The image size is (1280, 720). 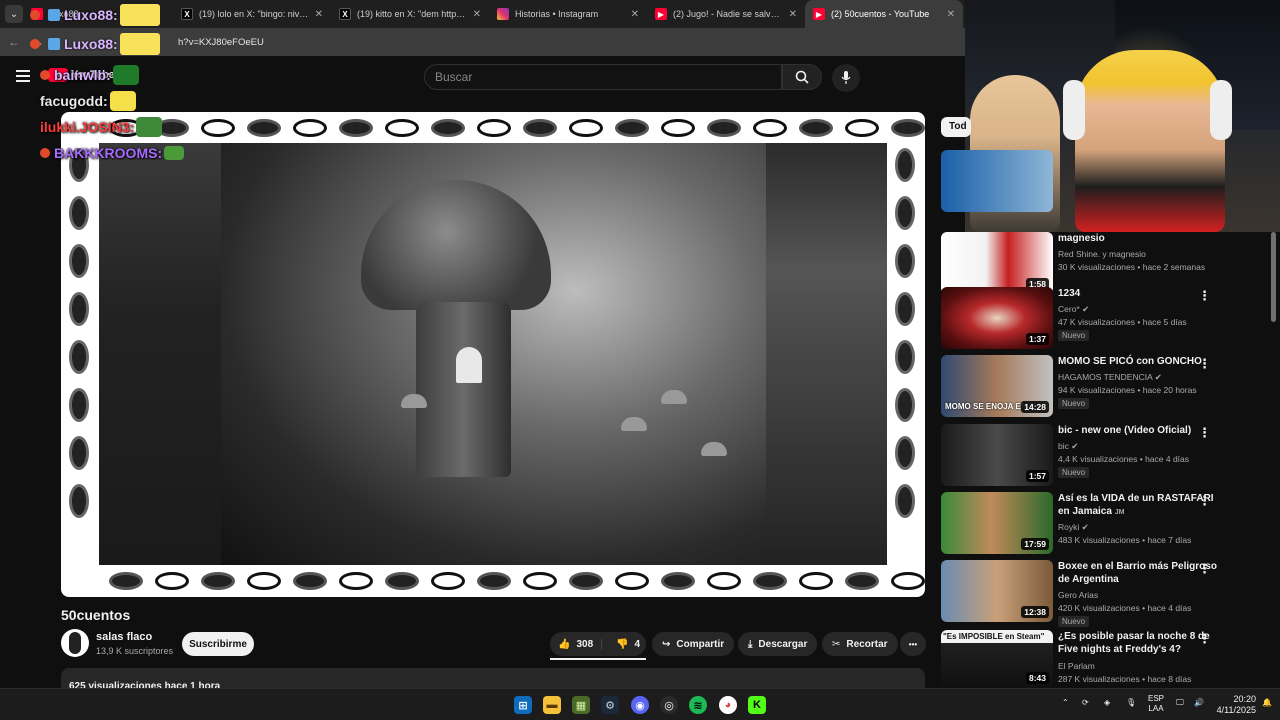 I want to click on sidebar-channel-name: Gero Arias, so click(x=1078, y=595).